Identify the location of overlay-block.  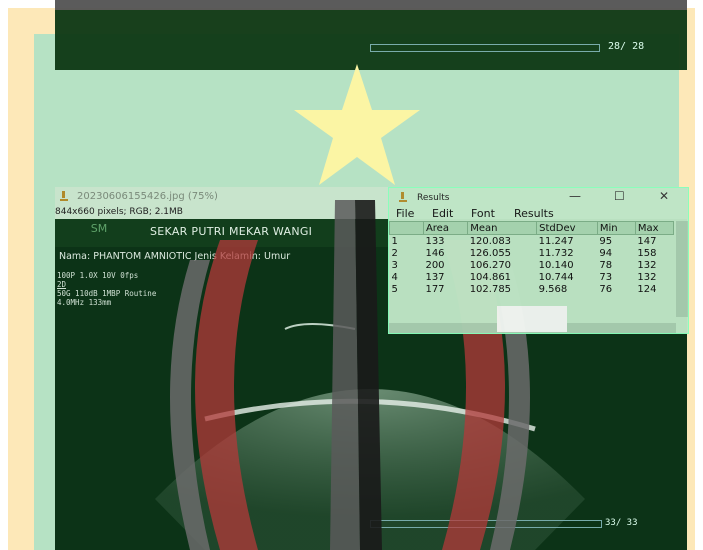
(532, 319).